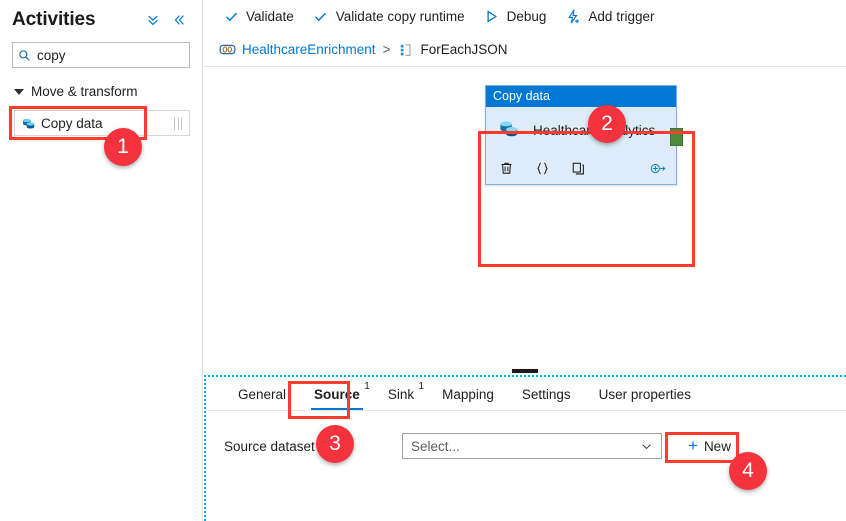 This screenshot has height=521, width=846. What do you see at coordinates (54, 19) in the screenshot?
I see `activities-panel-title: Activities` at bounding box center [54, 19].